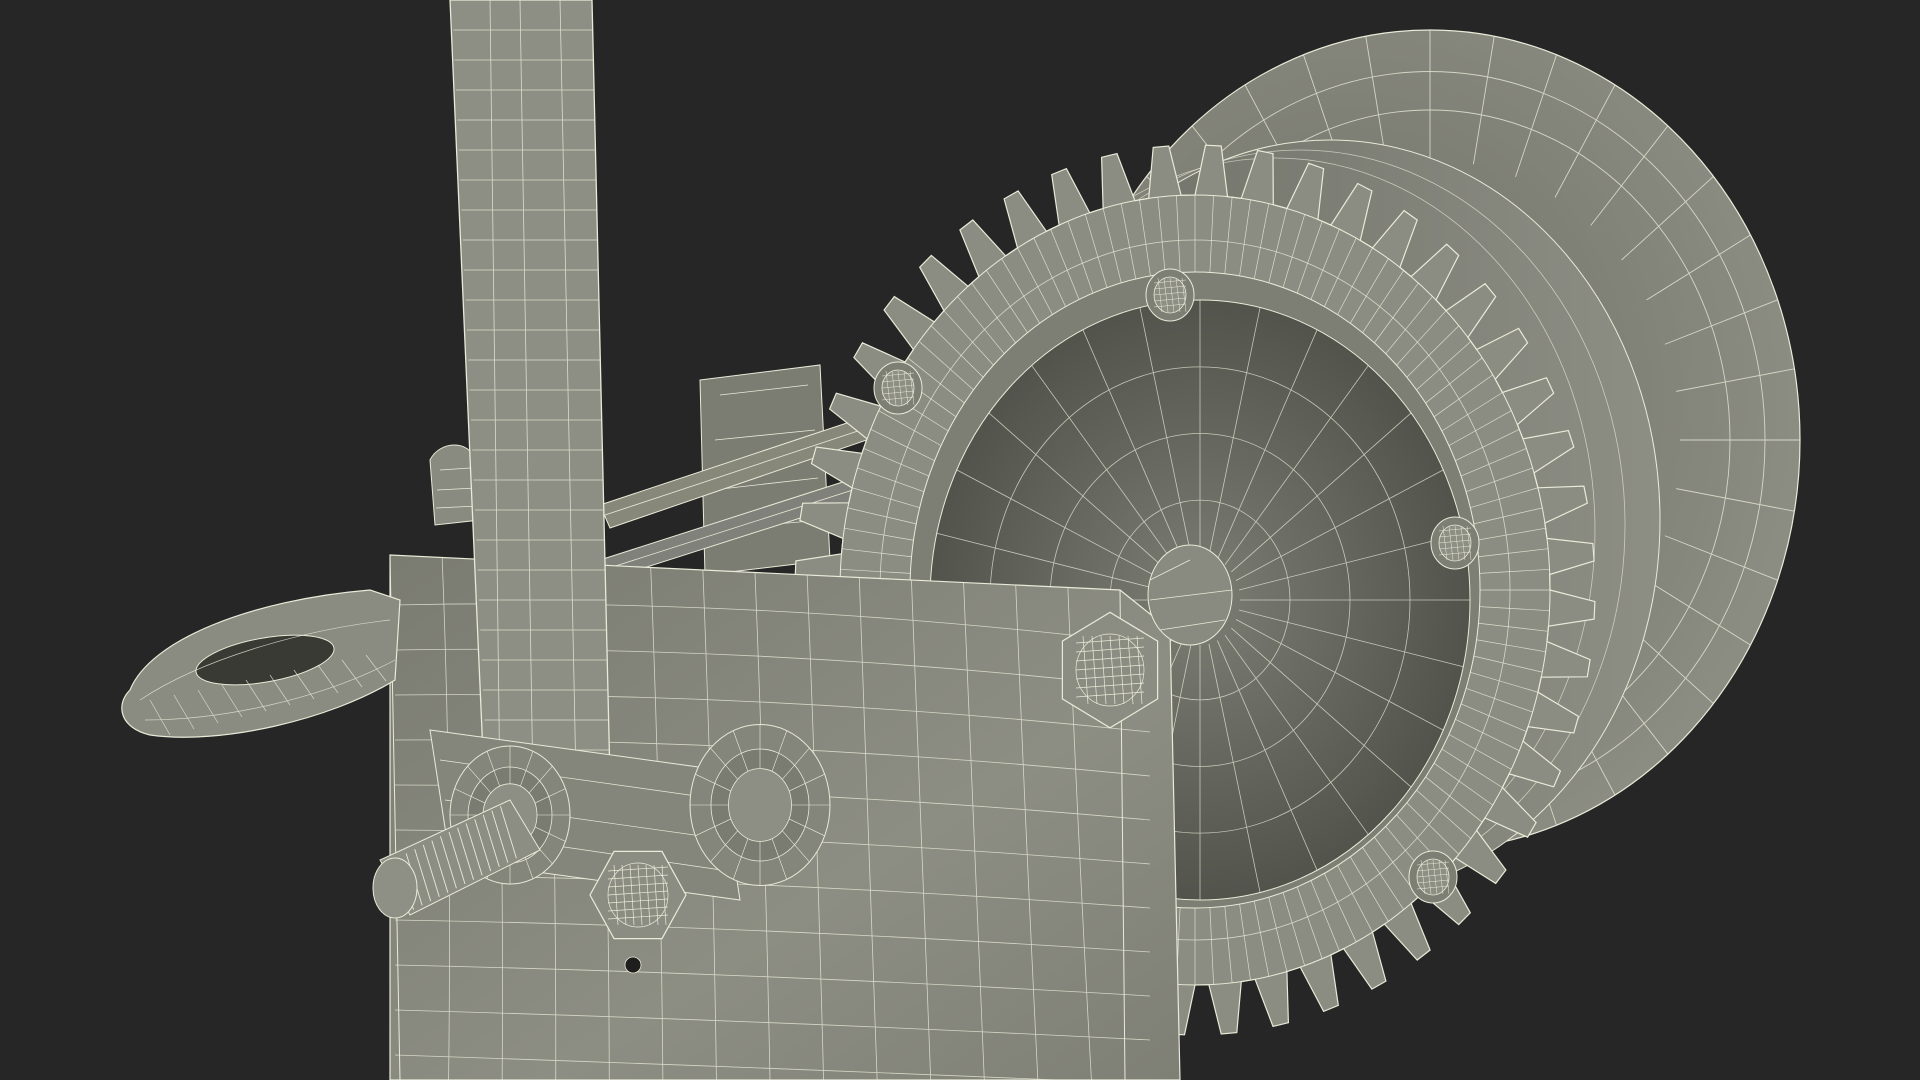 This screenshot has height=1080, width=1920. I want to click on plate-hole, so click(633, 965).